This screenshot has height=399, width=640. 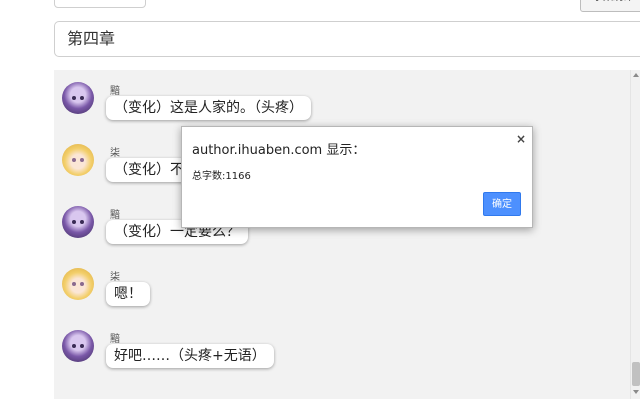 I want to click on dialog-title: author.ihuaben.com 显示：, so click(x=279, y=150).